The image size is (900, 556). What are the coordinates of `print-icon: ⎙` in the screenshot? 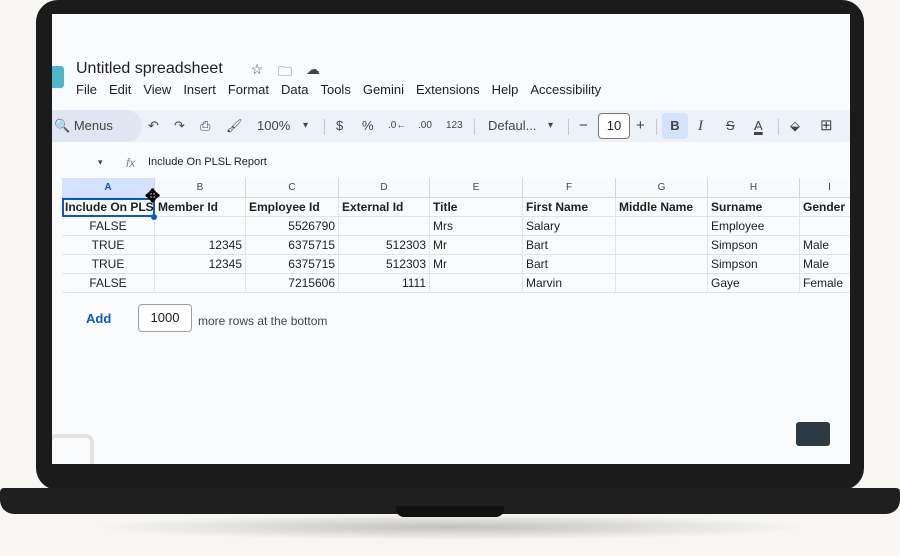 It's located at (205, 126).